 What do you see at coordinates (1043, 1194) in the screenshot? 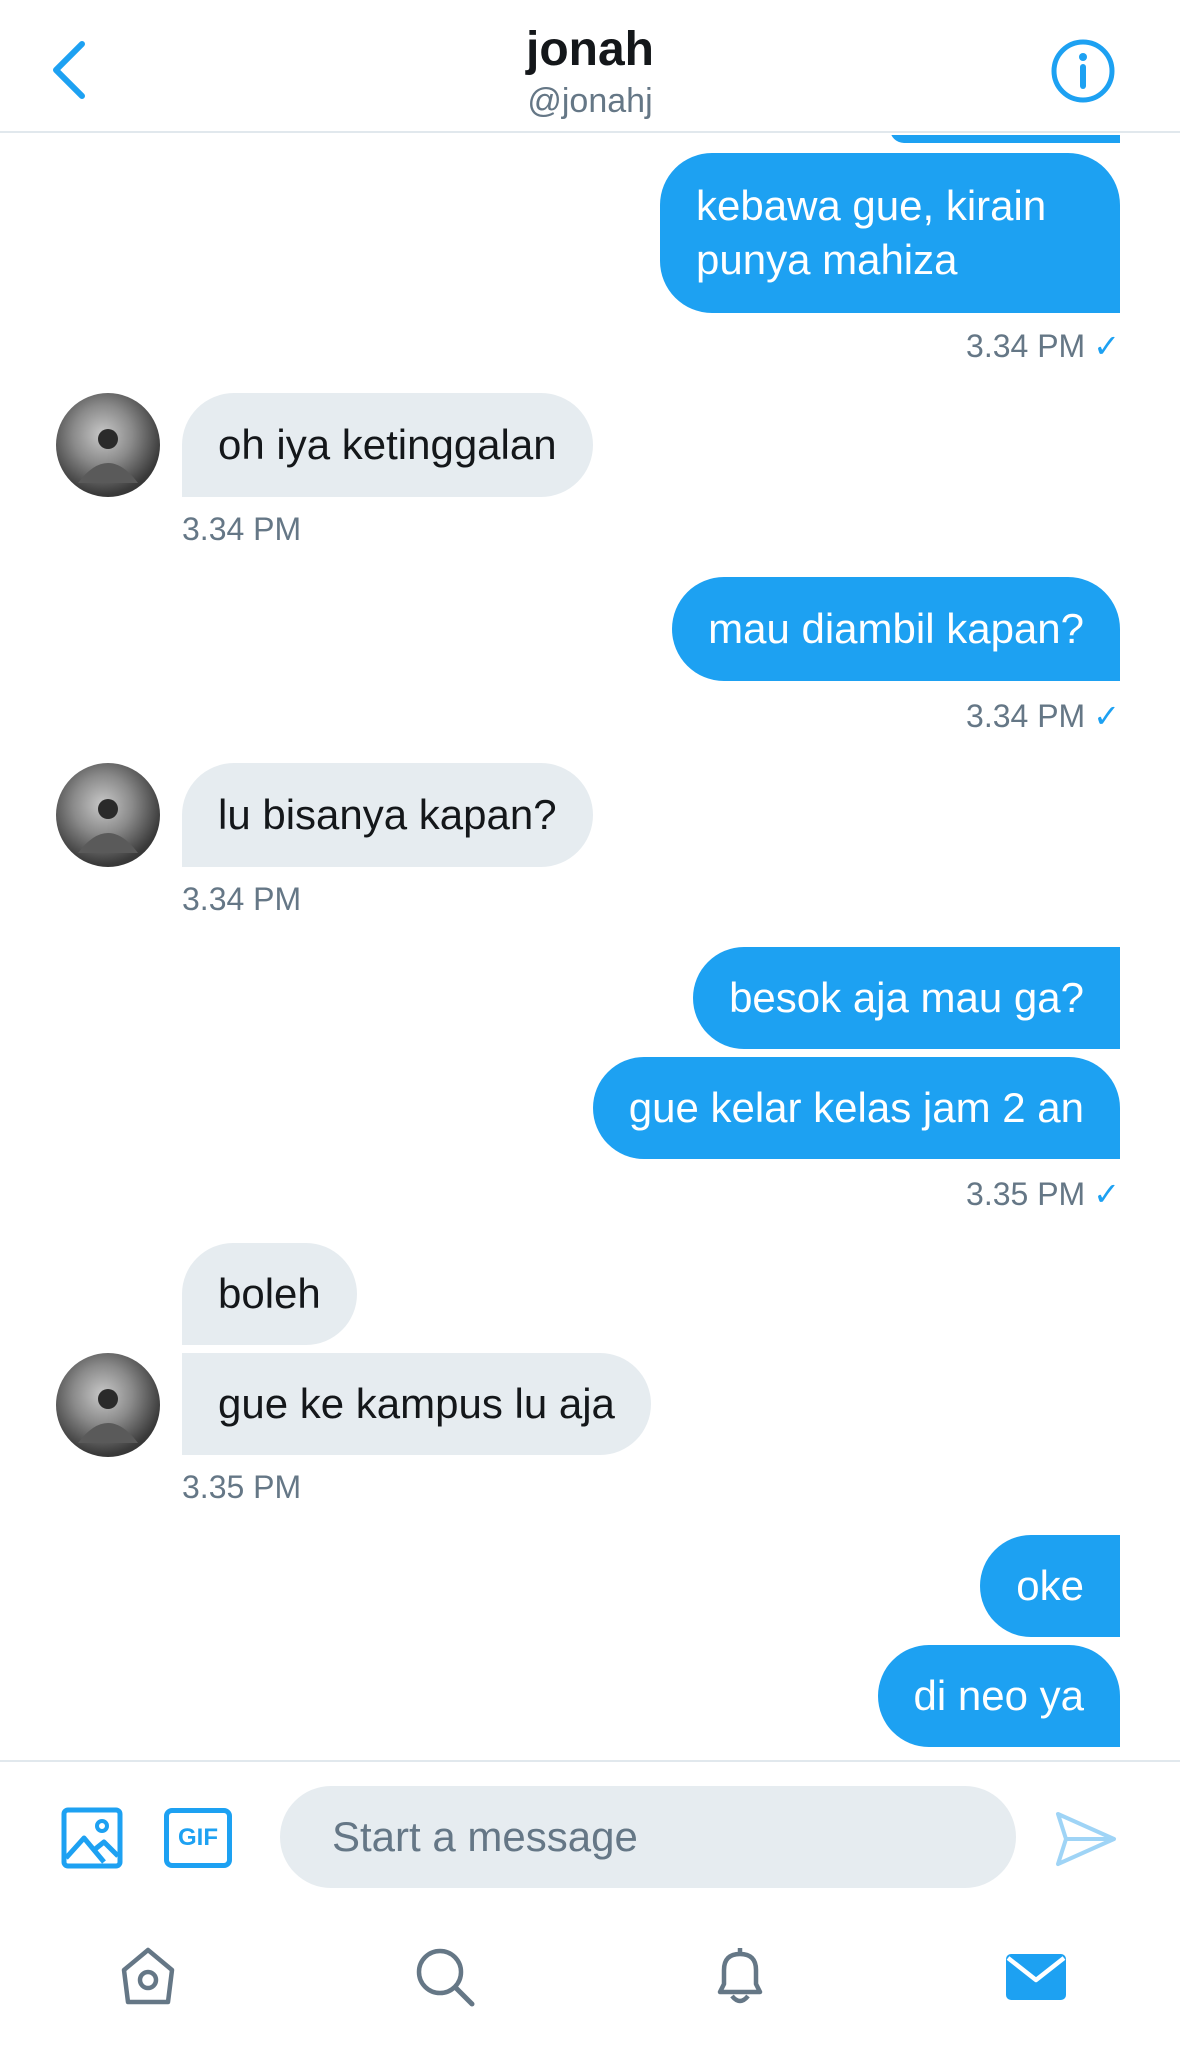
I see `message-timestamp: 3.35 PM ✓` at bounding box center [1043, 1194].